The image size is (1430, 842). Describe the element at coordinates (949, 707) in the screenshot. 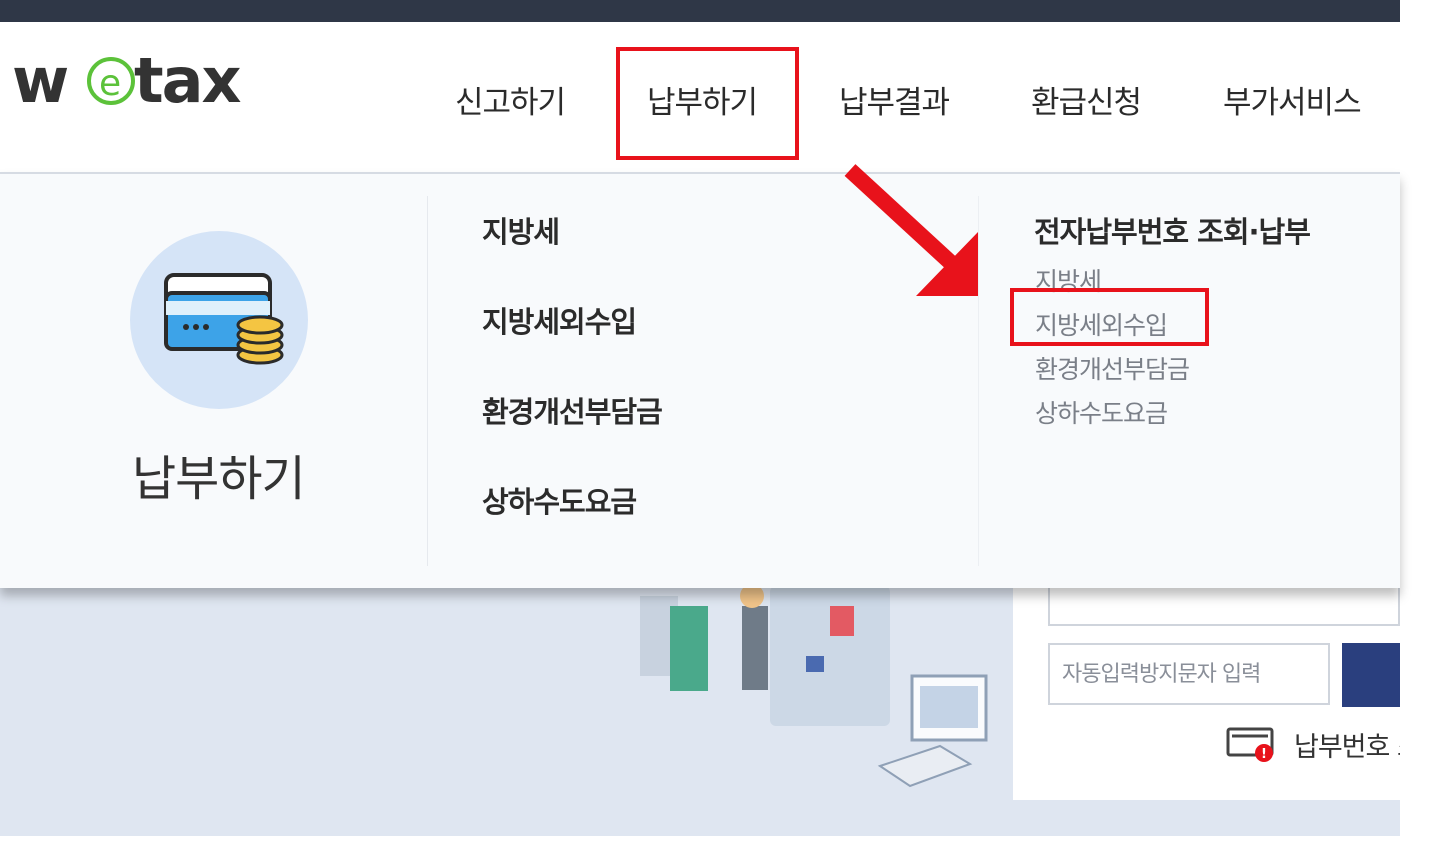

I see `illustration-monitor-screen` at that location.